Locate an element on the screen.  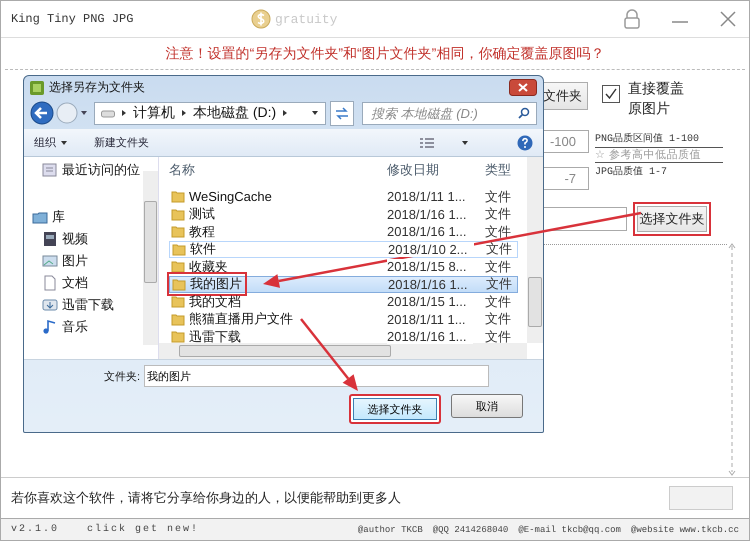
file-row: 测试 2018/1/16 1... 文件 is located at coordinates (343, 214).